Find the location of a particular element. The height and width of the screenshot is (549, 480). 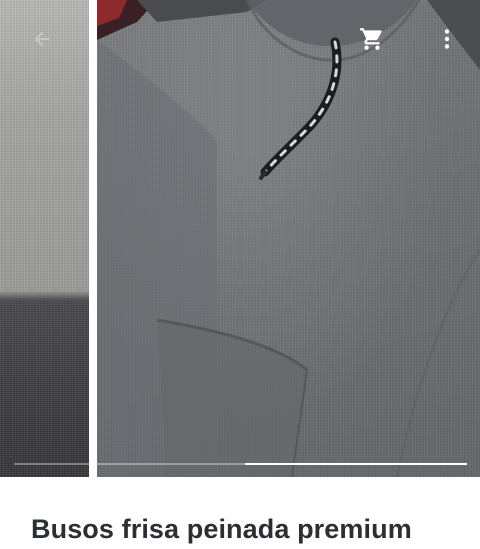

gallery-page-indicator-active is located at coordinates (356, 464).